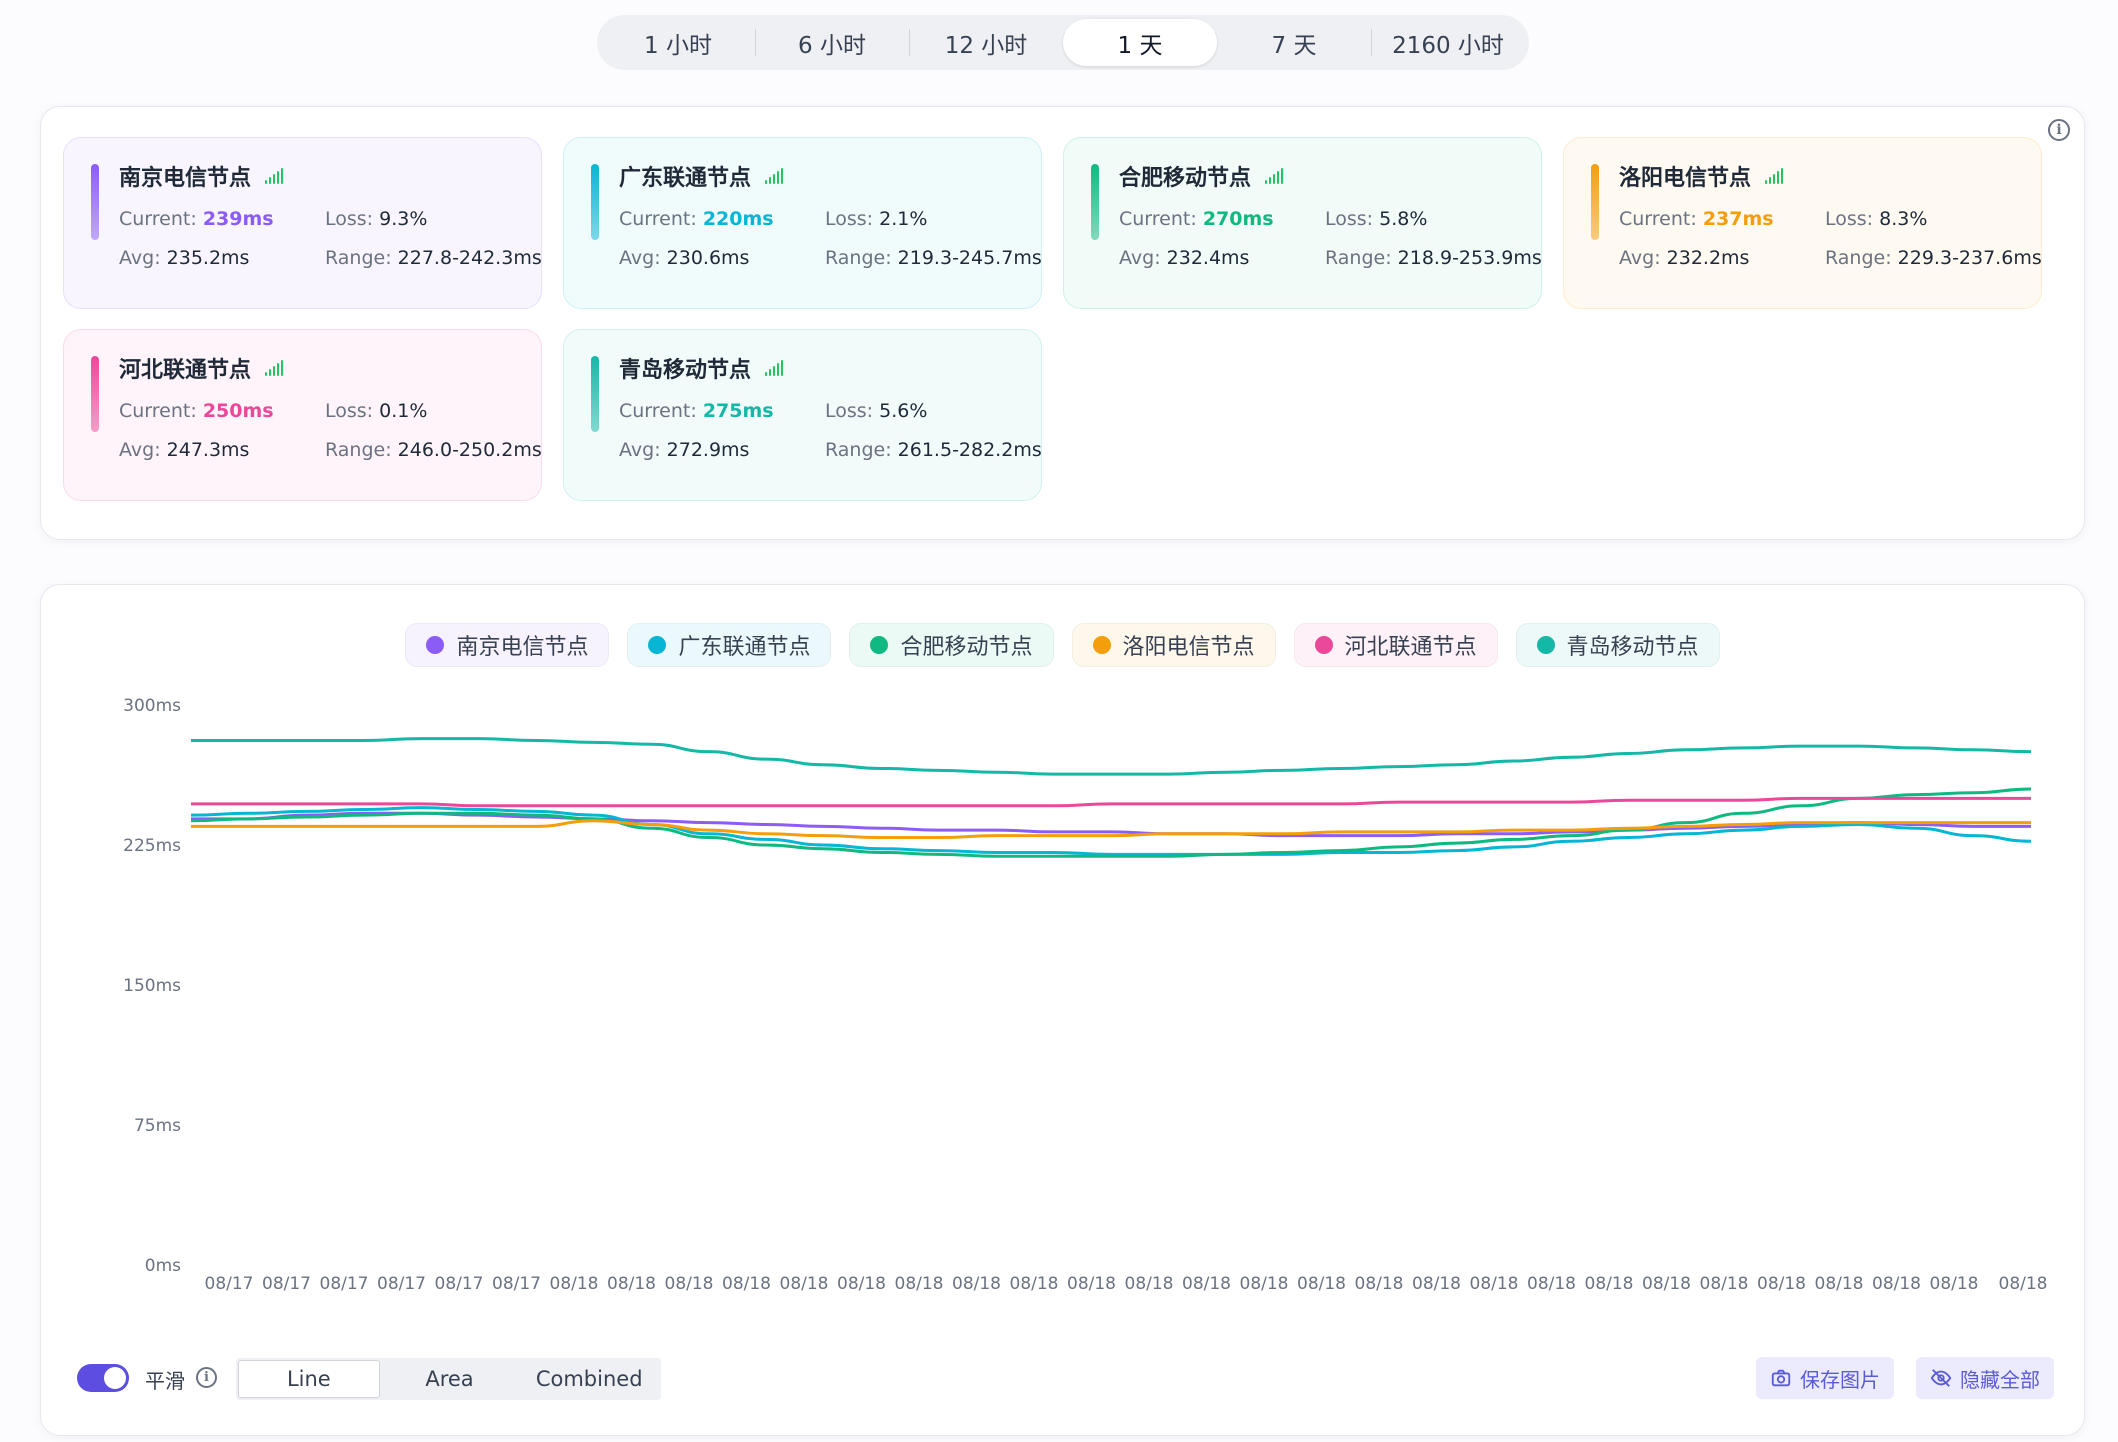  Describe the element at coordinates (206, 1377) in the screenshot. I see `smooth-info-icon: i` at that location.